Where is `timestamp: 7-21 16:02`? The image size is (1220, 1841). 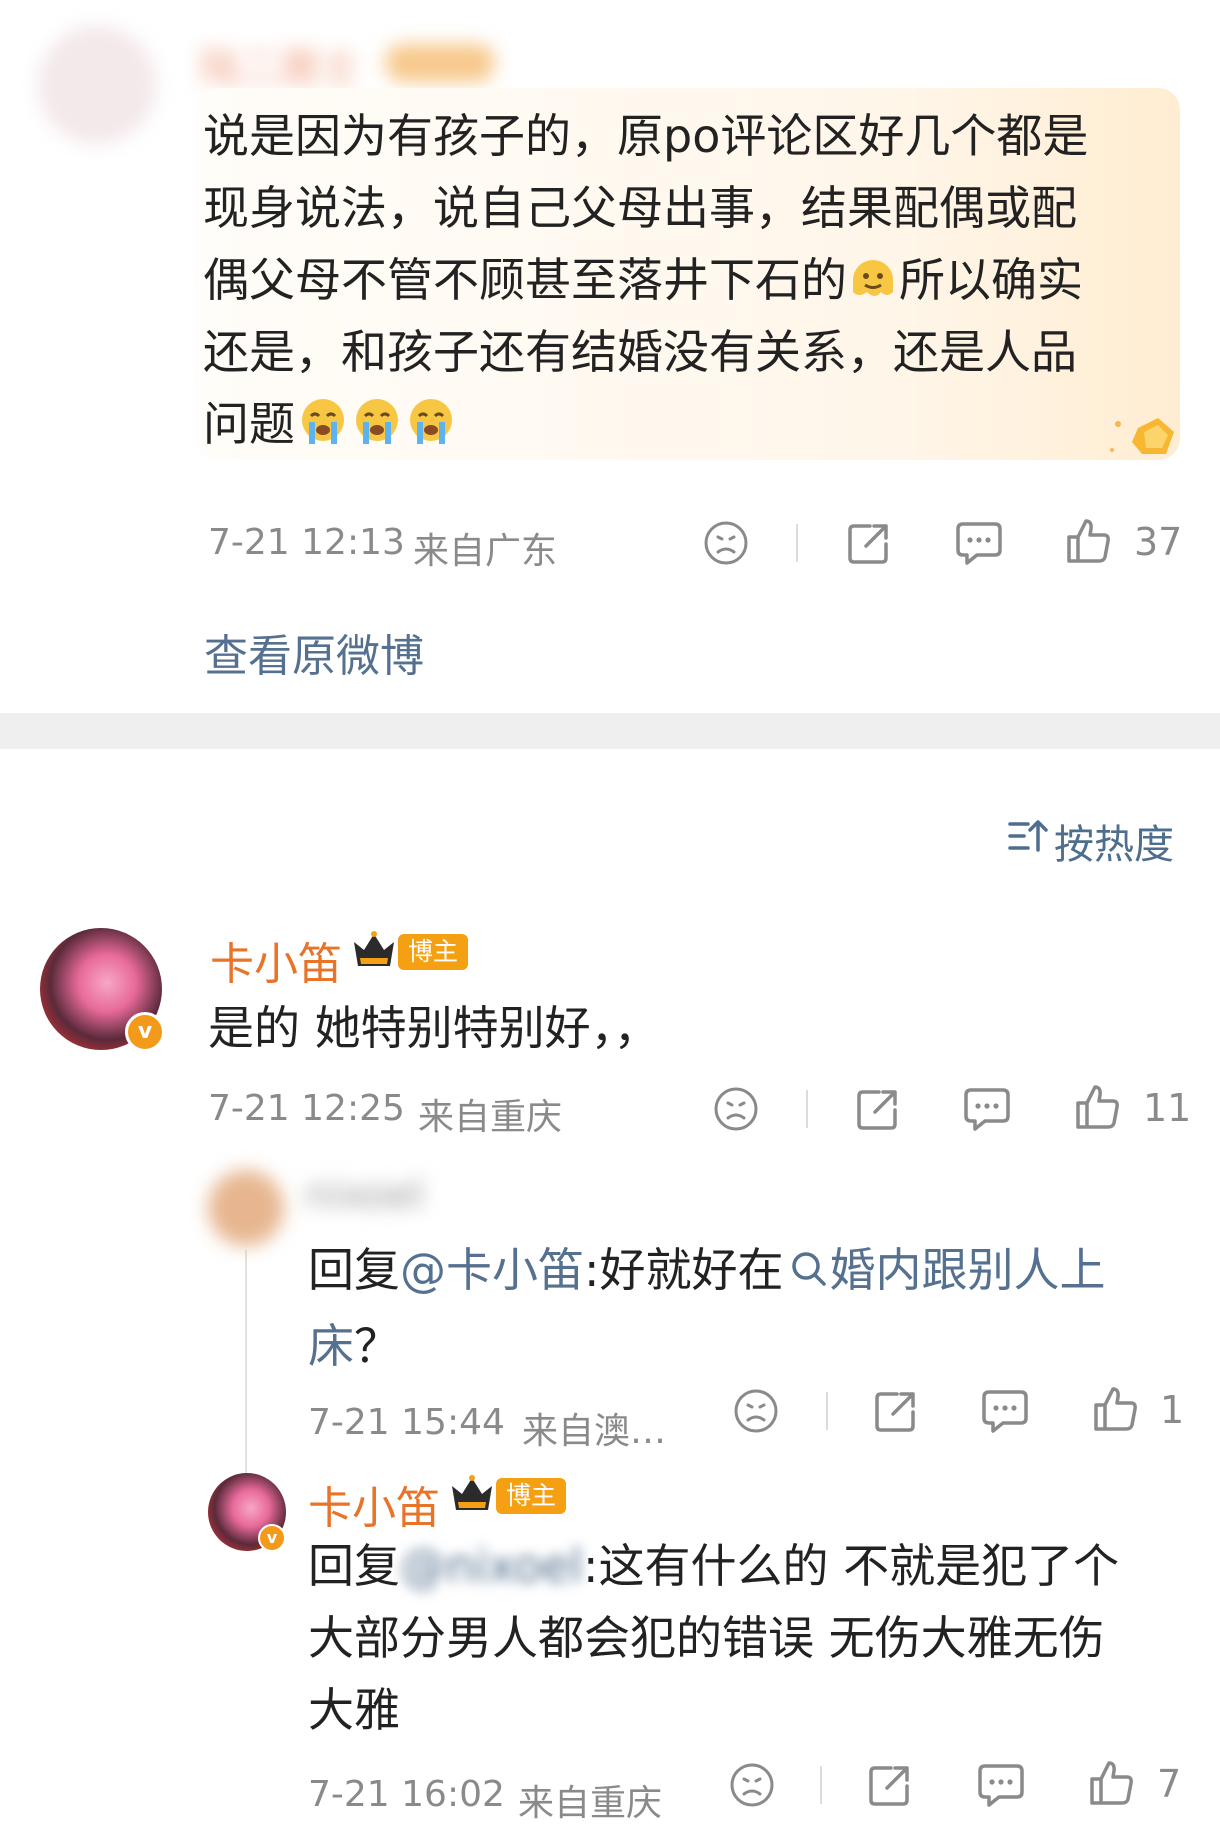
timestamp: 7-21 16:02 is located at coordinates (406, 1794).